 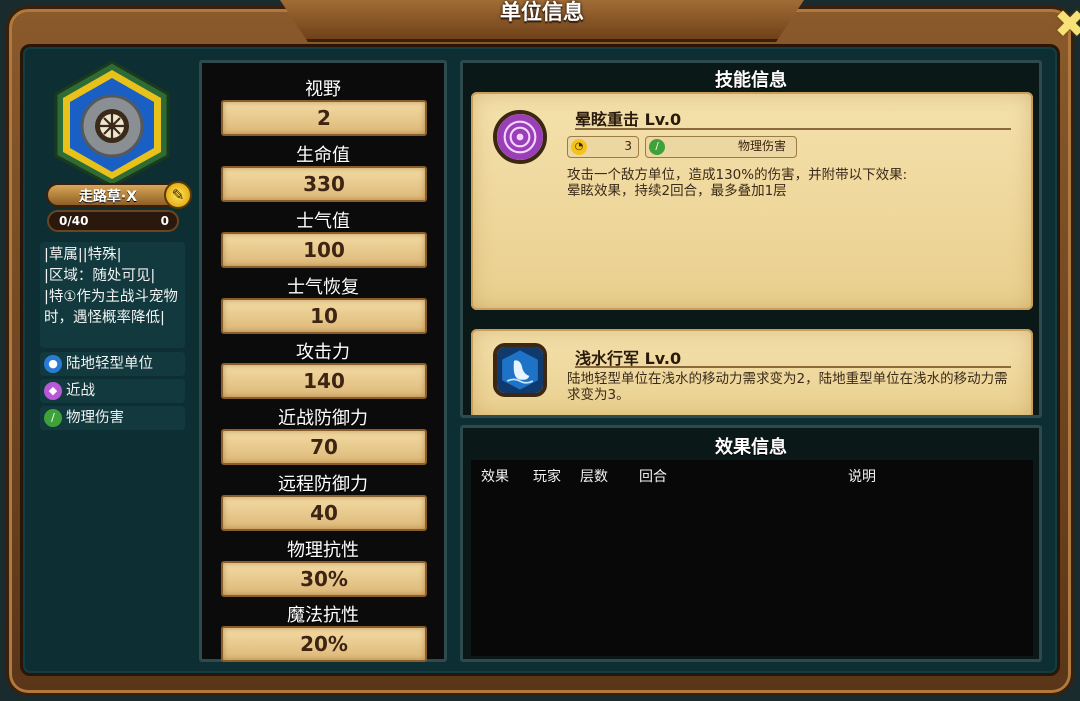 What do you see at coordinates (752, 558) in the screenshot?
I see `effects-table: 效果 玩家 层数 回合 说明` at bounding box center [752, 558].